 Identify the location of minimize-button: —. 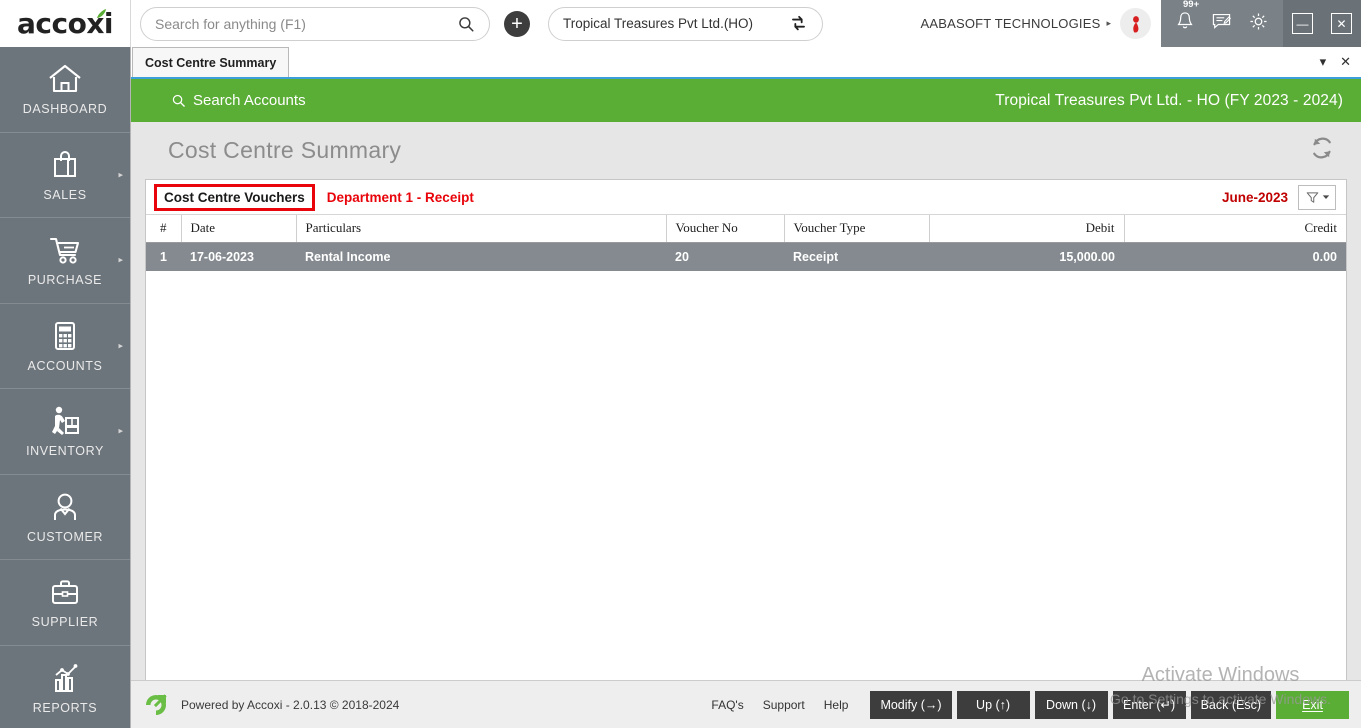
(1302, 23).